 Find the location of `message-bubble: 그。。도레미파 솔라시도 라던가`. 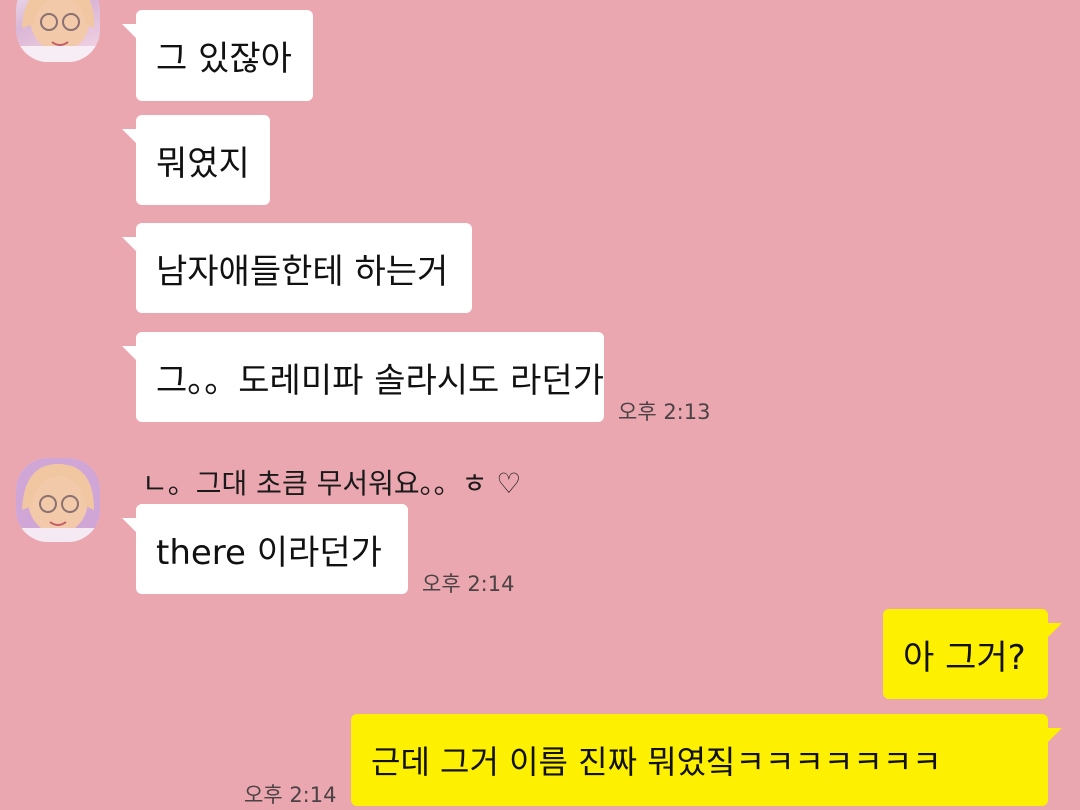

message-bubble: 그。。도레미파 솔라시도 라던가 is located at coordinates (363, 377).